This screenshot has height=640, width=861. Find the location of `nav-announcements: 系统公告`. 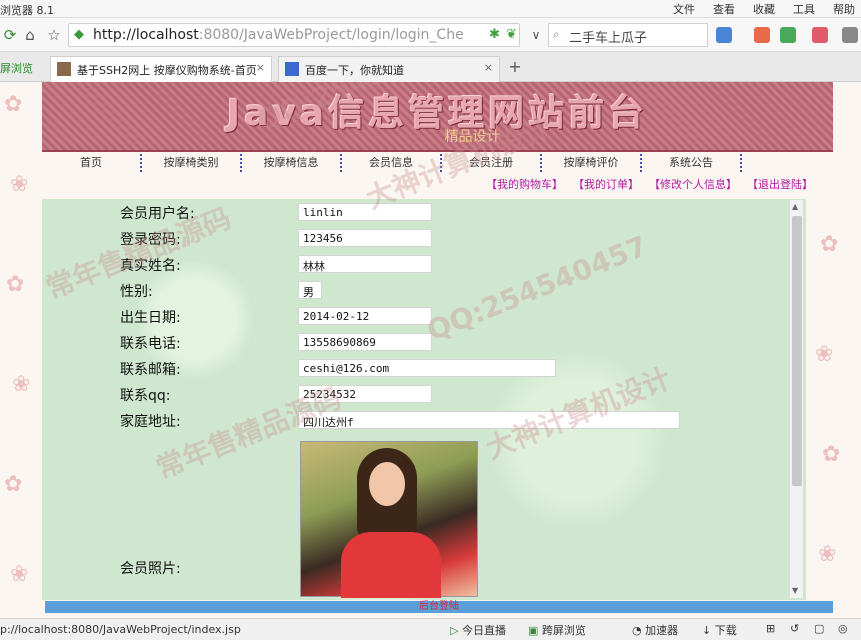

nav-announcements: 系统公告 is located at coordinates (692, 163).